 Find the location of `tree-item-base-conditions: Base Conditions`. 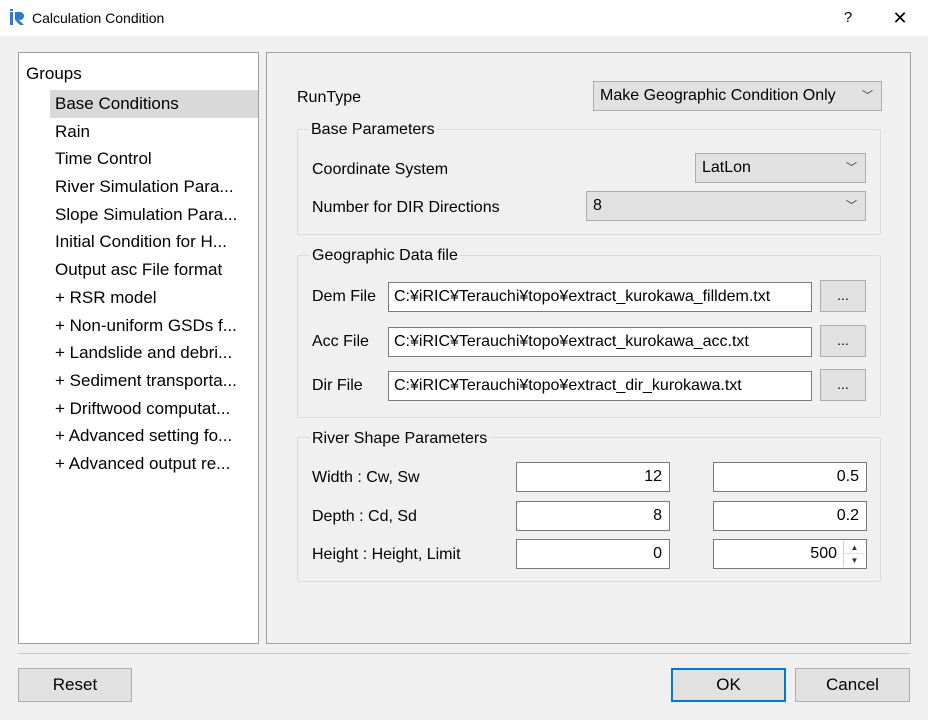

tree-item-base-conditions: Base Conditions is located at coordinates (154, 104).